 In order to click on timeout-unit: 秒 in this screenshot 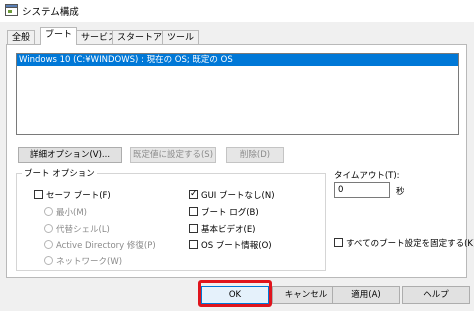, I will do `click(400, 192)`.